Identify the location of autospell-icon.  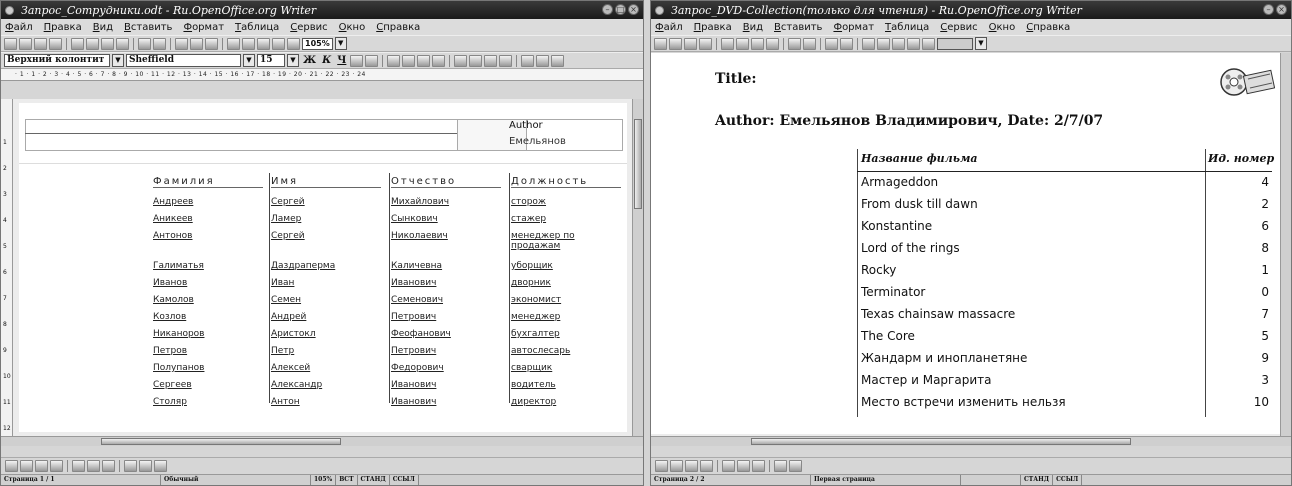
(809, 43).